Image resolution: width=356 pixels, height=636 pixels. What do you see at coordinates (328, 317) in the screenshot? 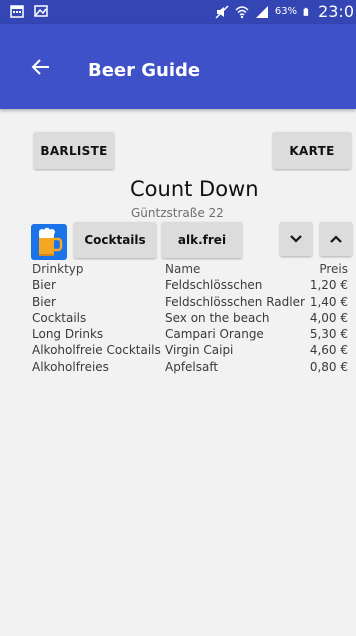
I see `drink-price: 4,00 €` at bounding box center [328, 317].